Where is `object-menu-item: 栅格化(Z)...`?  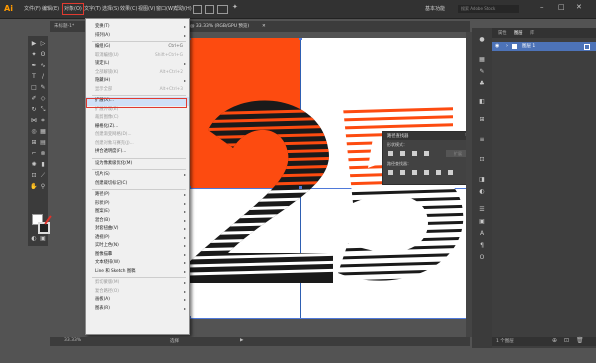 object-menu-item: 栅格化(Z)... is located at coordinates (137, 127).